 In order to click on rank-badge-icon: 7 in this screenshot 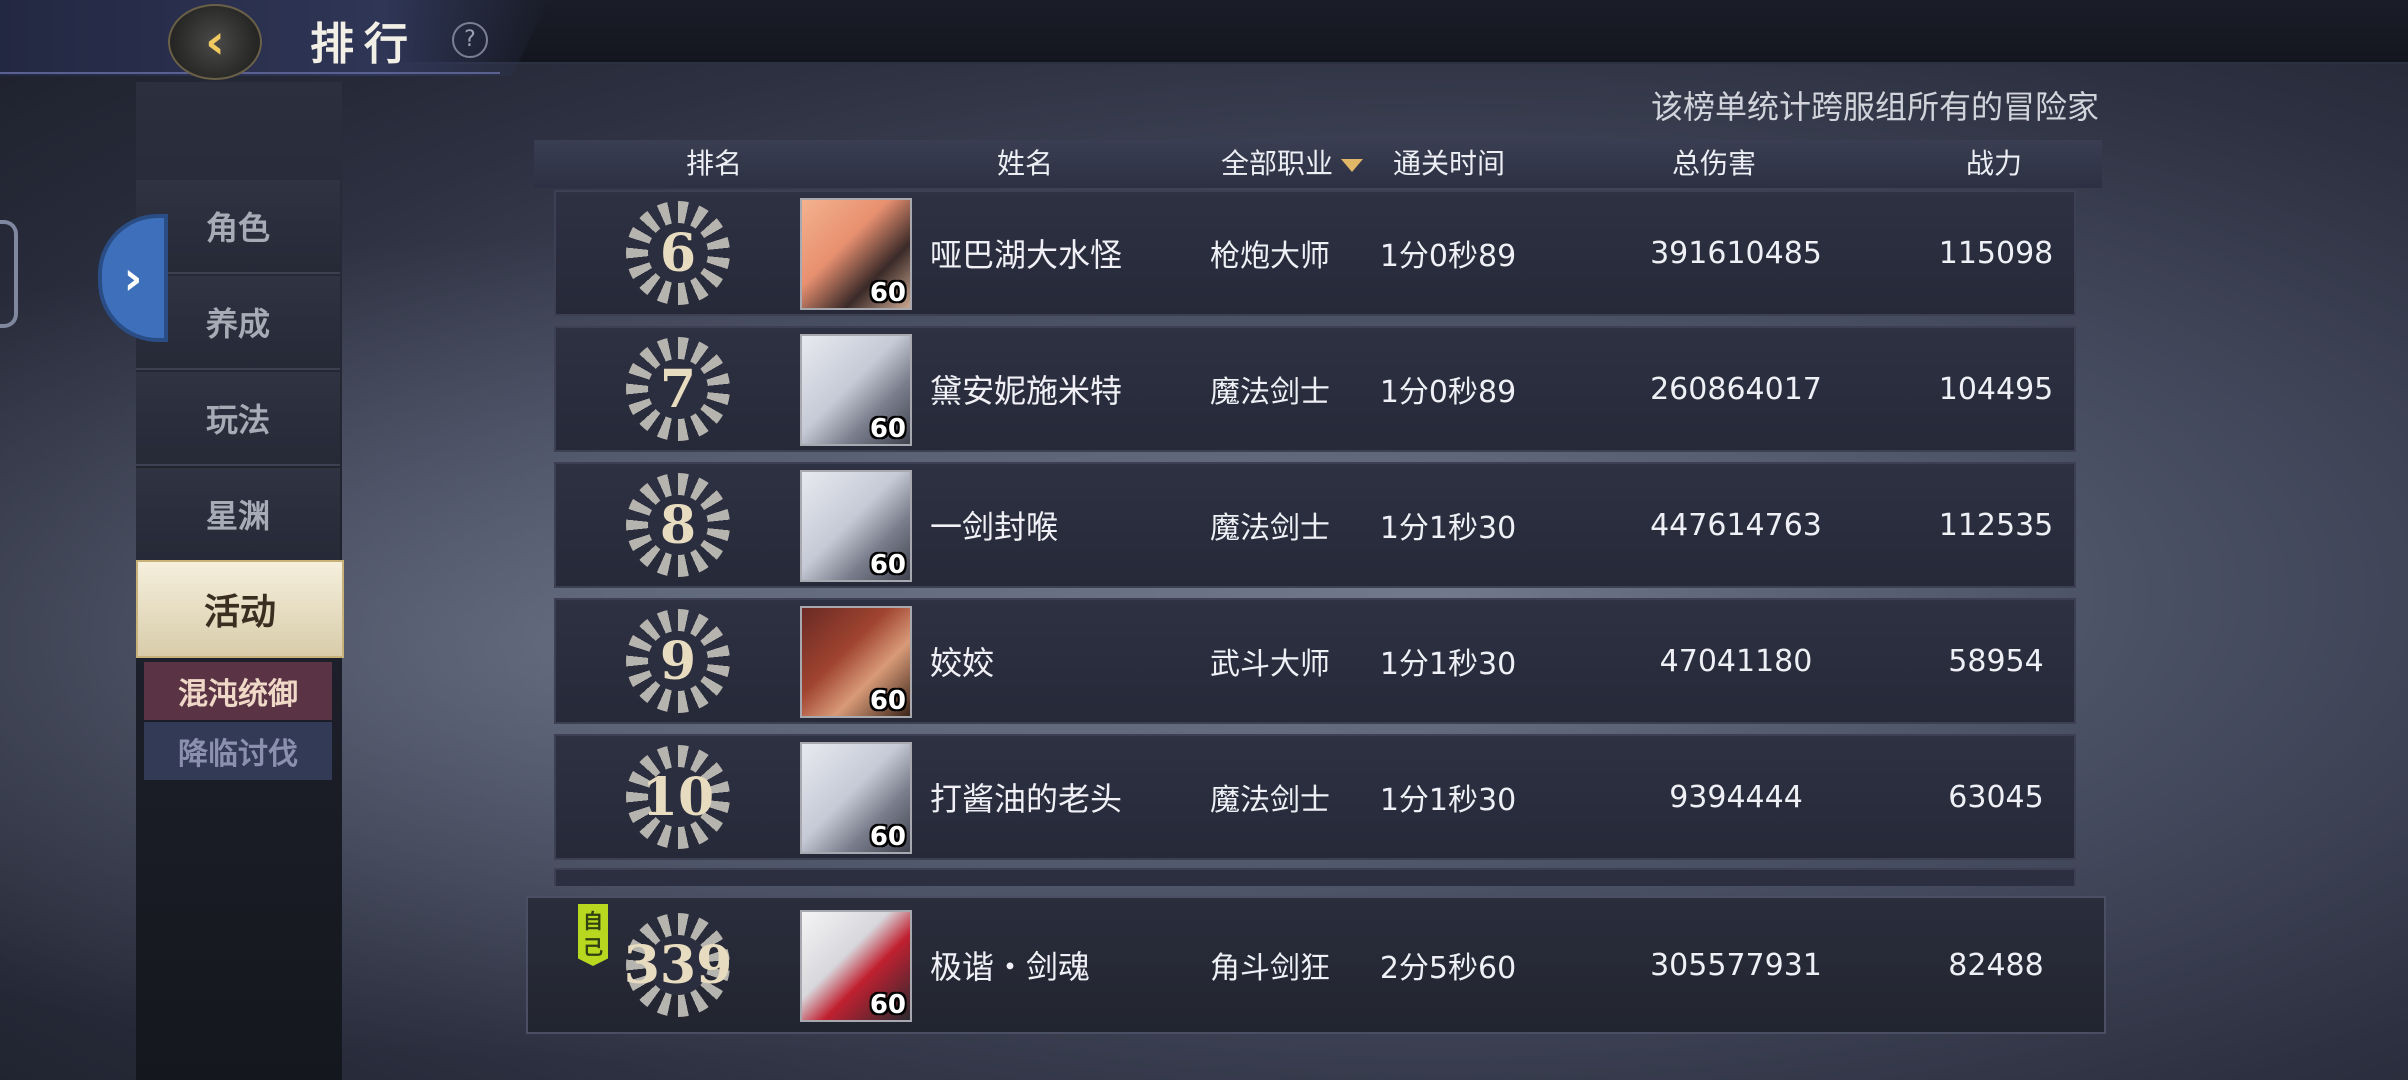, I will do `click(678, 389)`.